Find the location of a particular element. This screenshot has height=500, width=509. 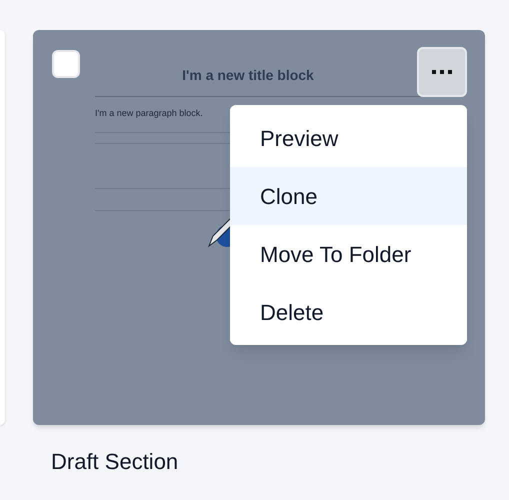

select-checkbox is located at coordinates (66, 64).